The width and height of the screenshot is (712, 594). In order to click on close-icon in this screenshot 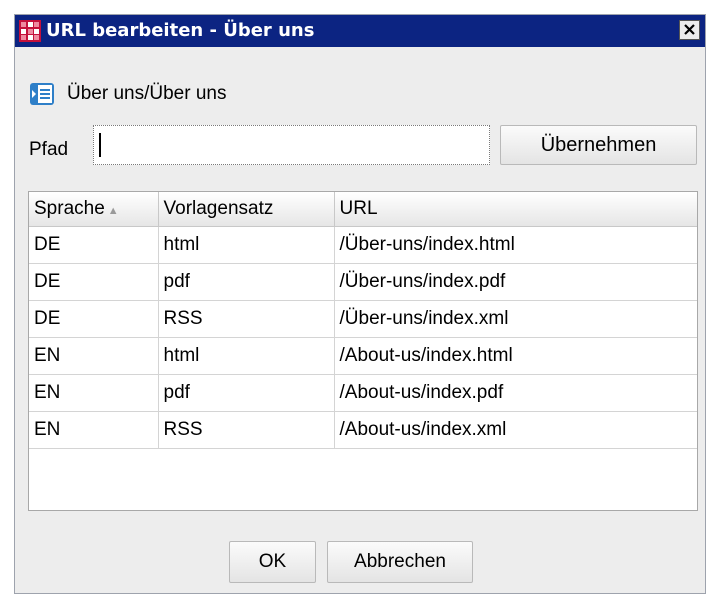, I will do `click(689, 29)`.